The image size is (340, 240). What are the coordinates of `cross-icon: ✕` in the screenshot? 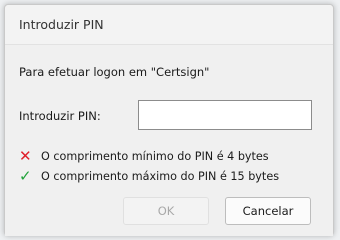 It's located at (25, 156).